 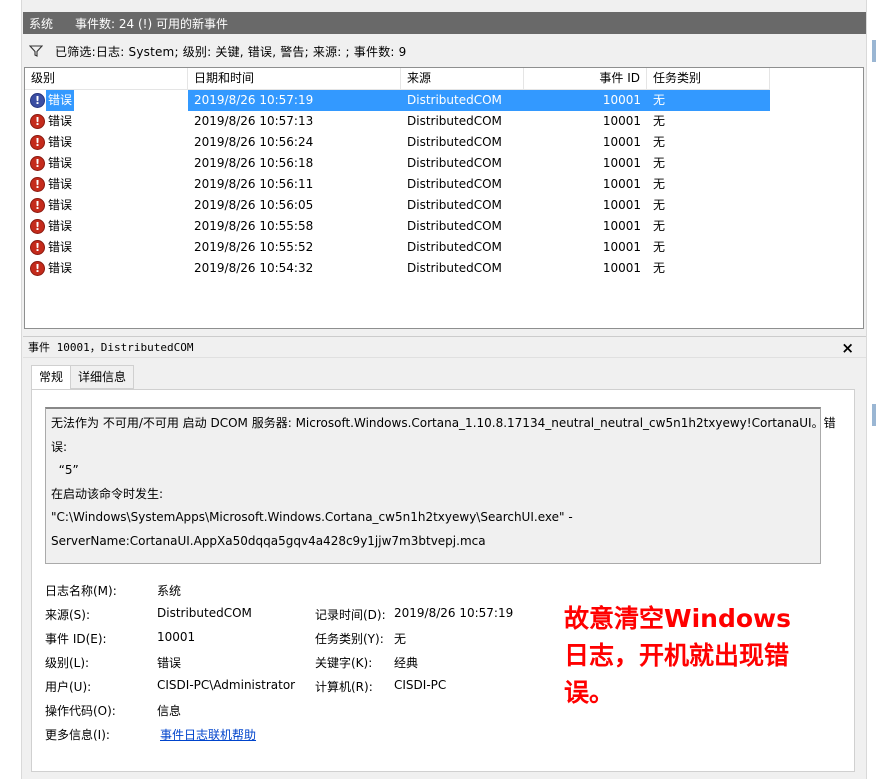 I want to click on opcode-label: 操作代码(O):, so click(x=80, y=711).